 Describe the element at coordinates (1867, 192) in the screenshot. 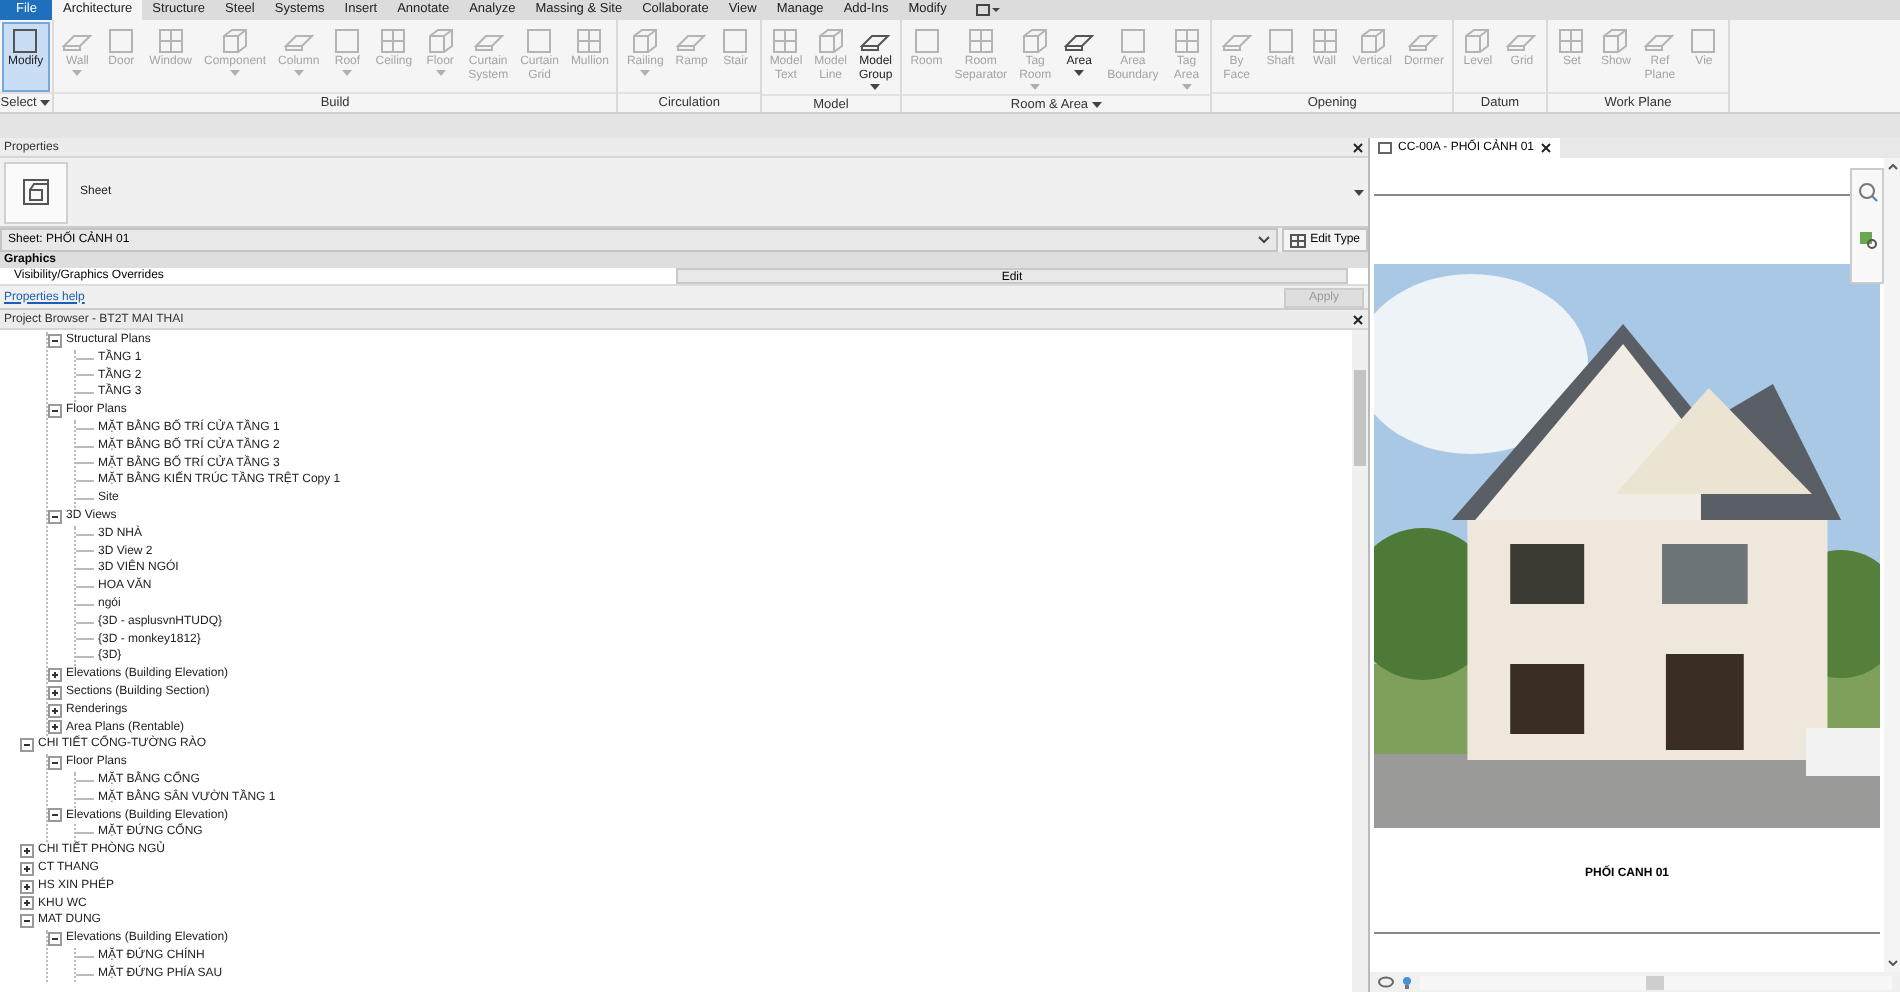

I see `zoom-icon` at that location.